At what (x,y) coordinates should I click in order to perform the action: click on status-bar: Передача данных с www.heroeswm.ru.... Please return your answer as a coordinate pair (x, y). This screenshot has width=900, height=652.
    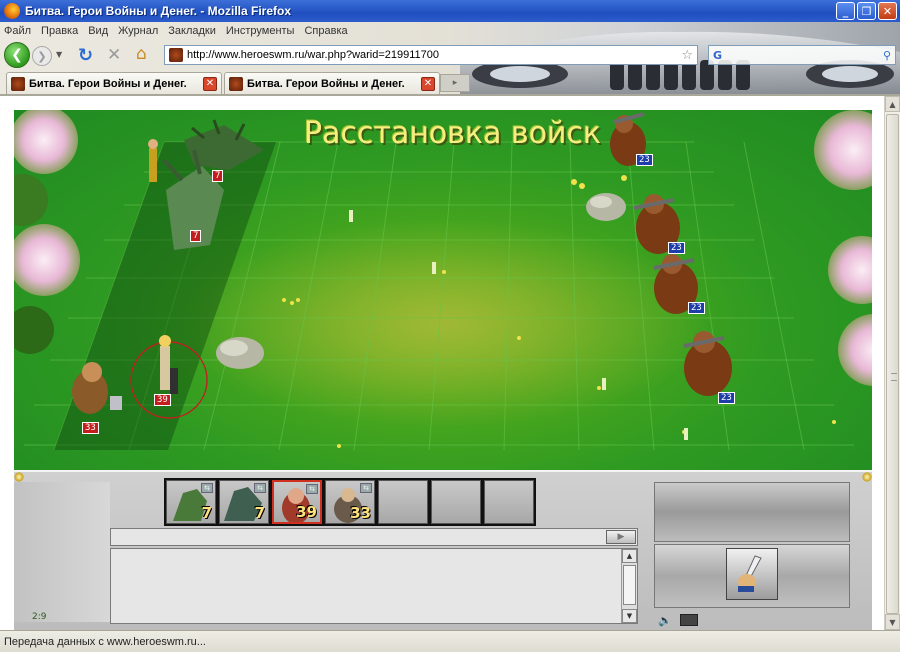
    Looking at the image, I should click on (450, 641).